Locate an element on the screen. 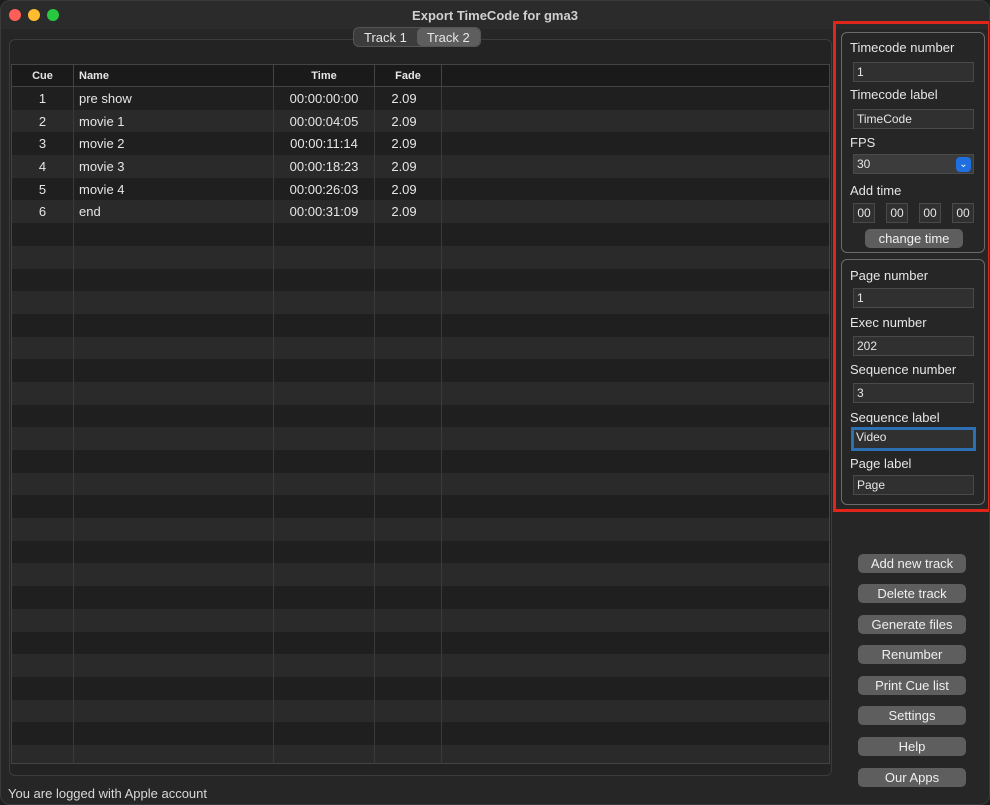 The image size is (990, 805). page-number-field: 1 is located at coordinates (913, 298).